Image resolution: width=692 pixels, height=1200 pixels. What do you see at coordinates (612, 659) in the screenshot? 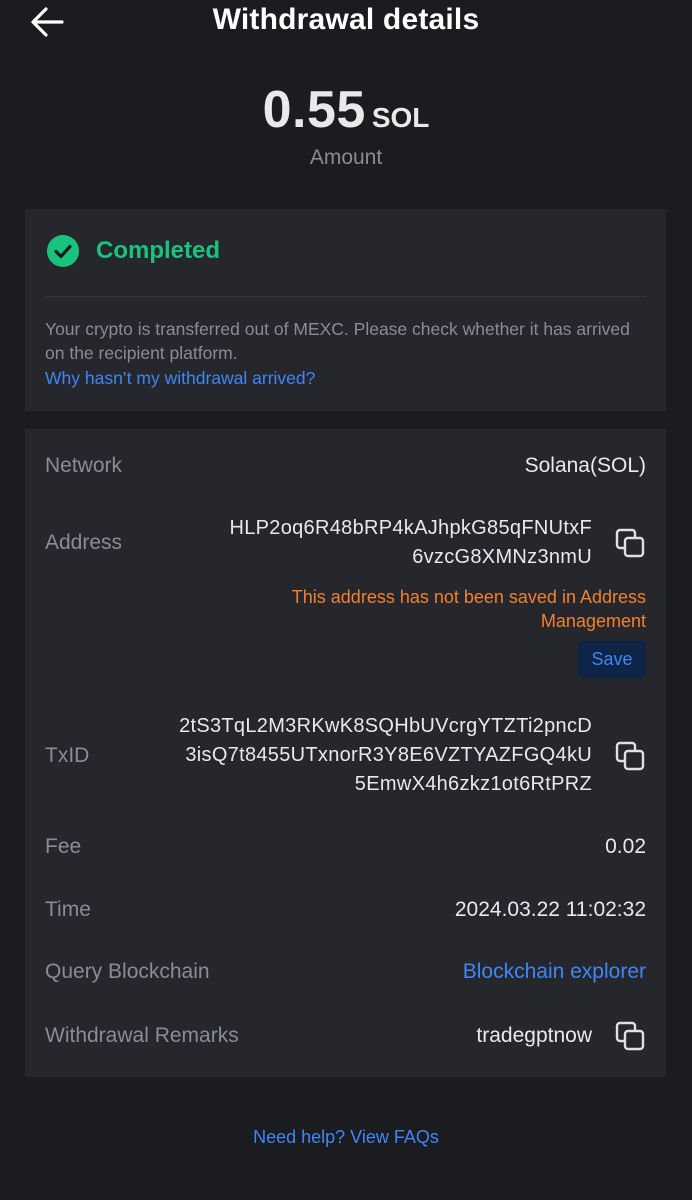
I see `save-address-button: Save` at bounding box center [612, 659].